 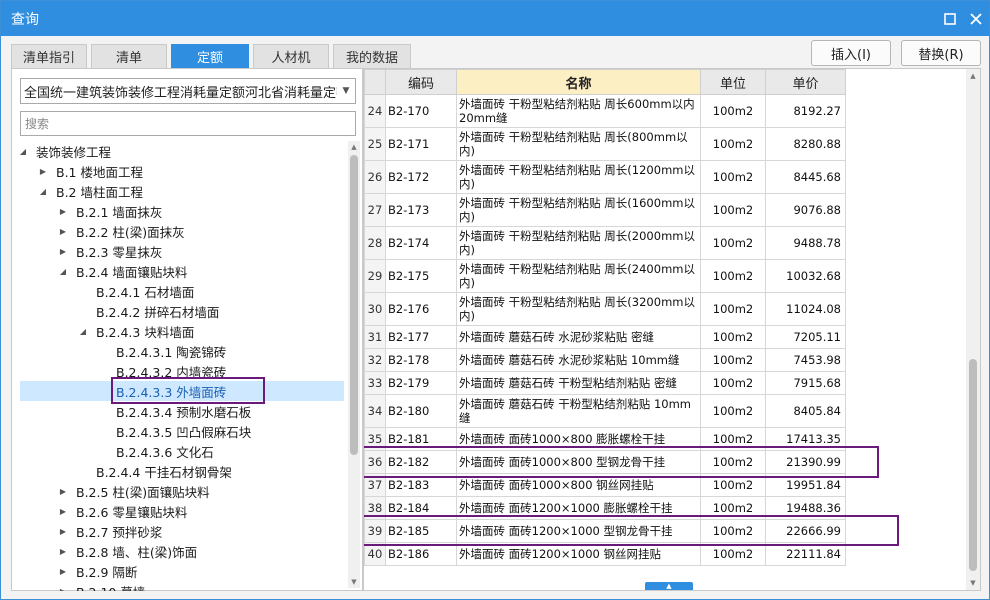 What do you see at coordinates (109, 211) in the screenshot?
I see `tree-node: ▶ B.2.1 墙面抹灰` at bounding box center [109, 211].